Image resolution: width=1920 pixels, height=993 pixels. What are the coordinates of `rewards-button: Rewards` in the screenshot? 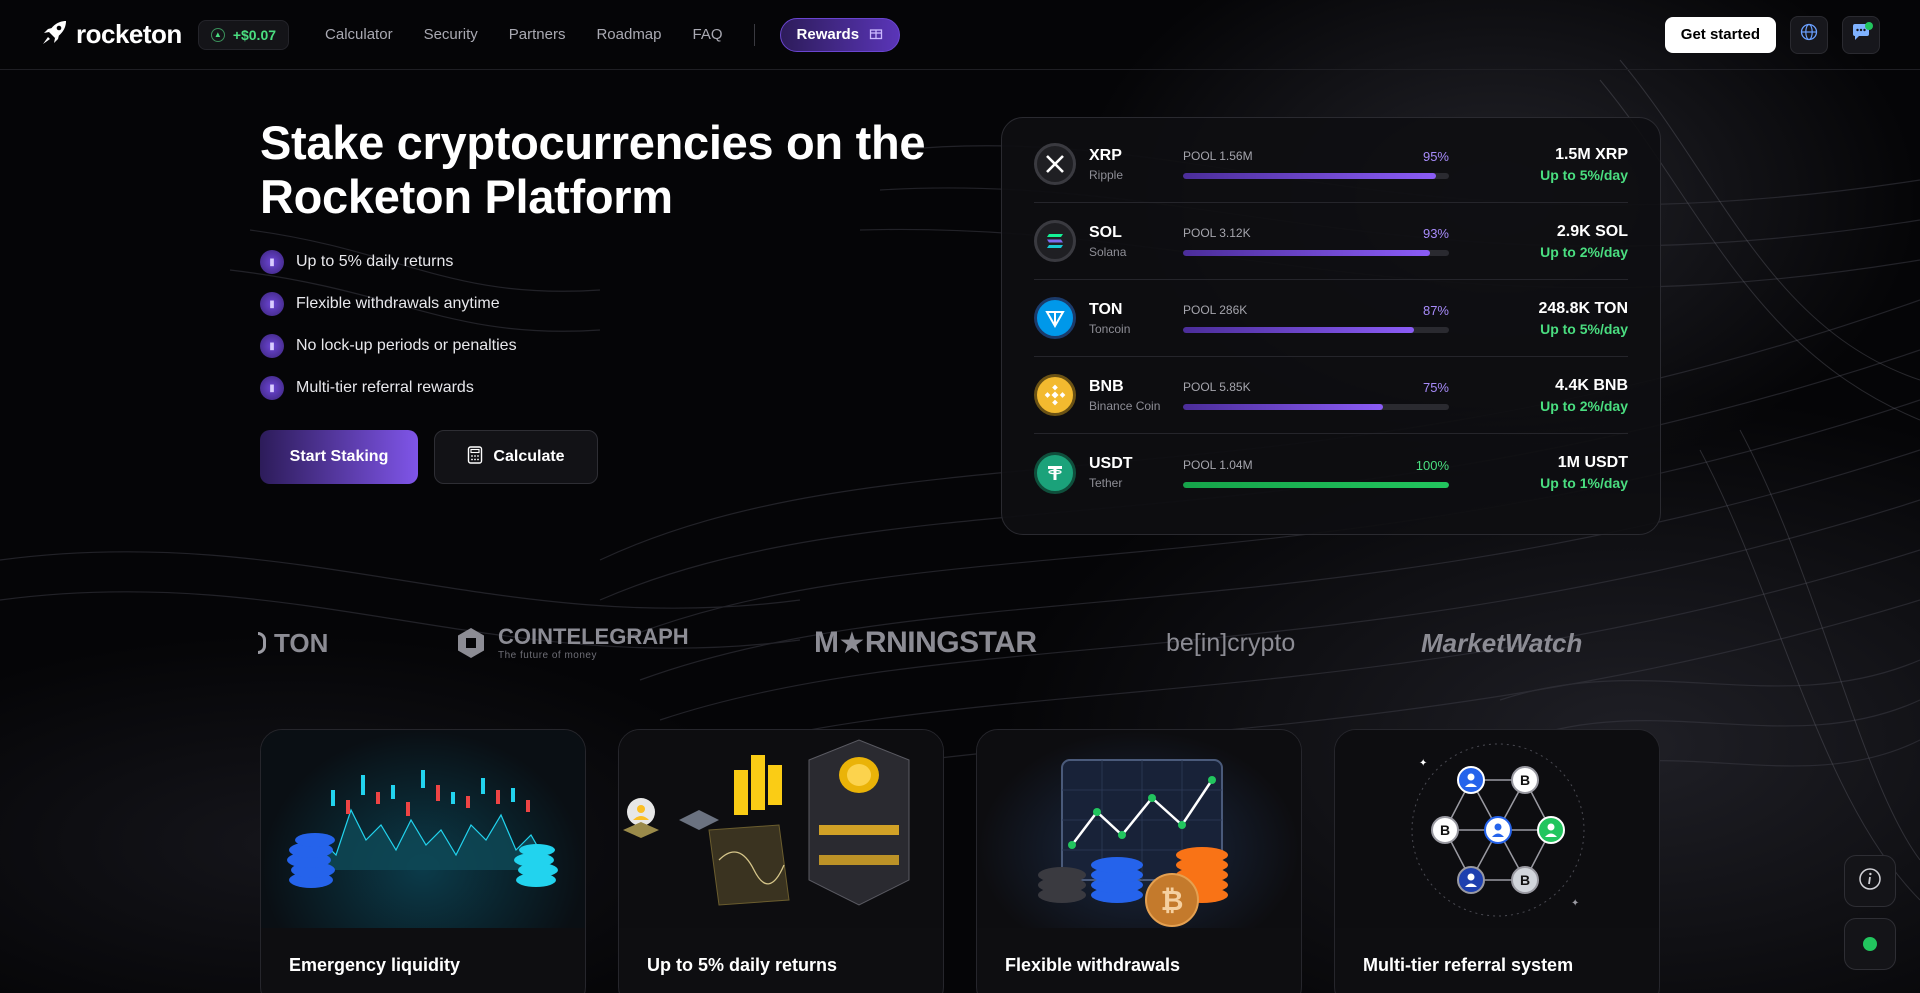 It's located at (840, 34).